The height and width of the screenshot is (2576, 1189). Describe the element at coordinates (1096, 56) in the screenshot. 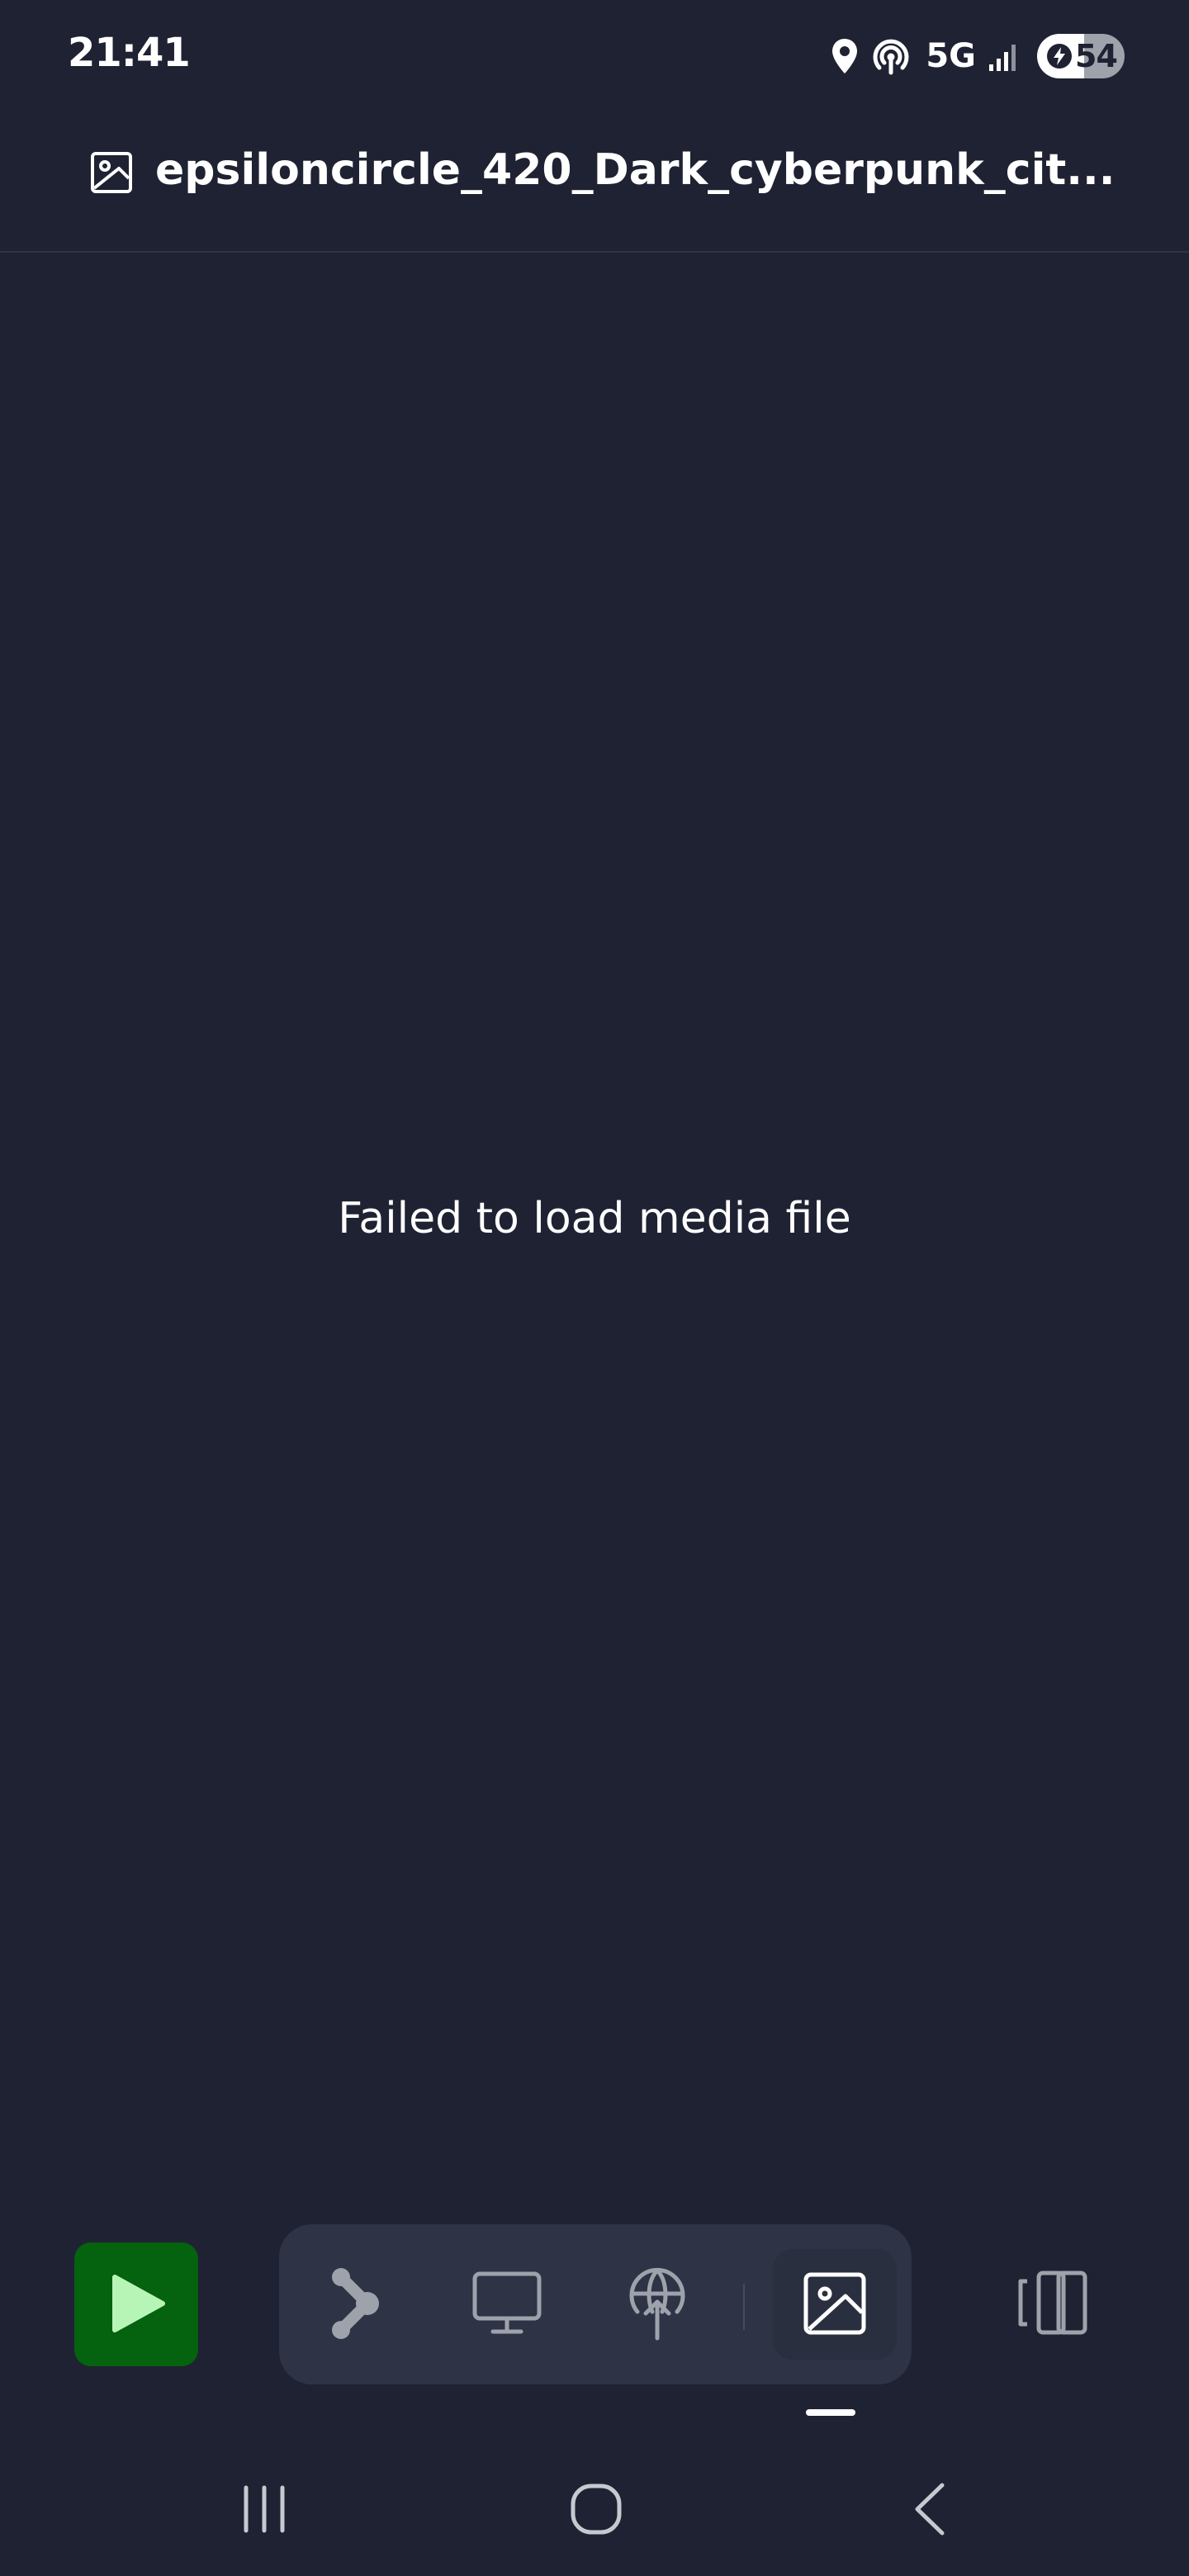

I see `battery-level: 54` at that location.